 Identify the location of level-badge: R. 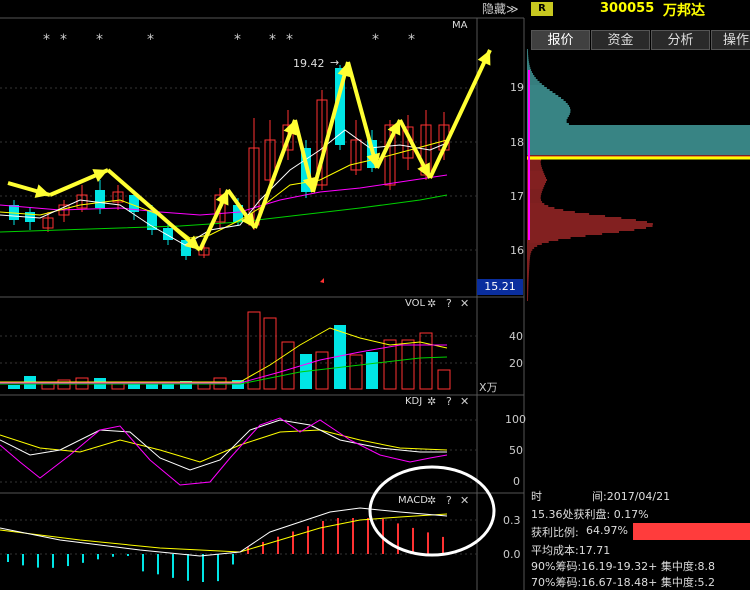
(542, 9).